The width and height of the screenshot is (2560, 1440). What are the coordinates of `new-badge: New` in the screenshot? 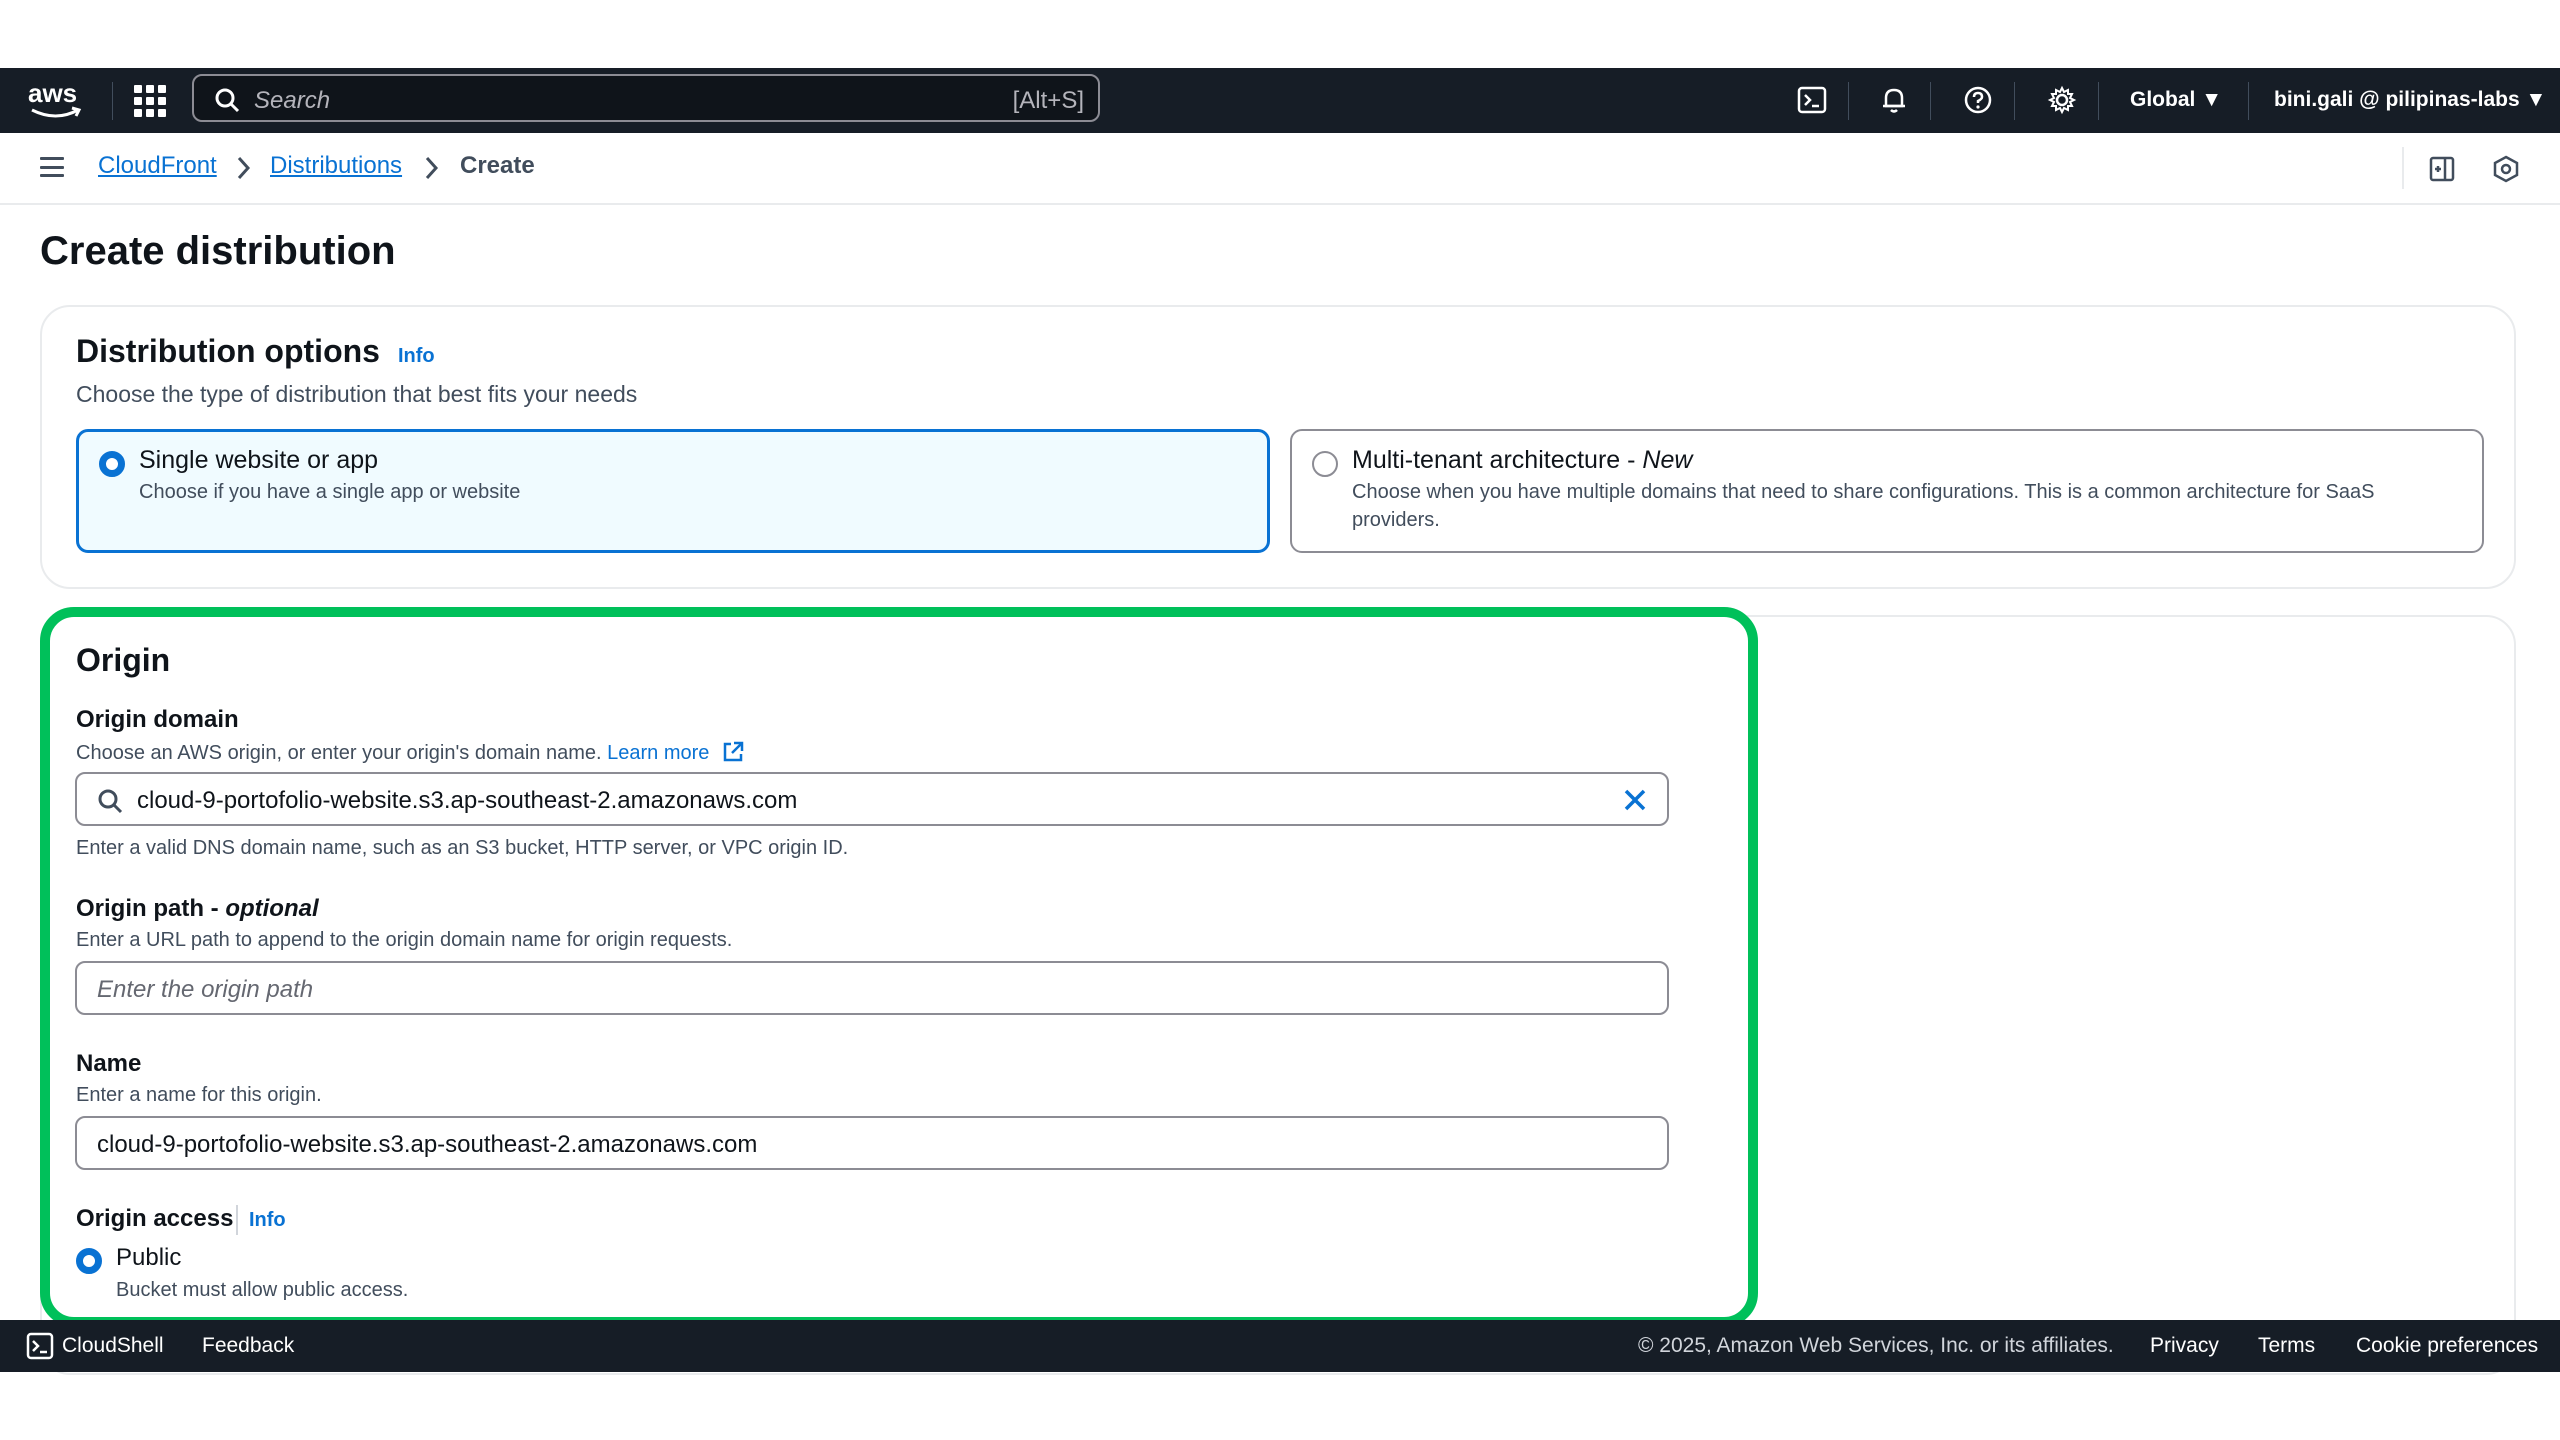 It's located at (1667, 460).